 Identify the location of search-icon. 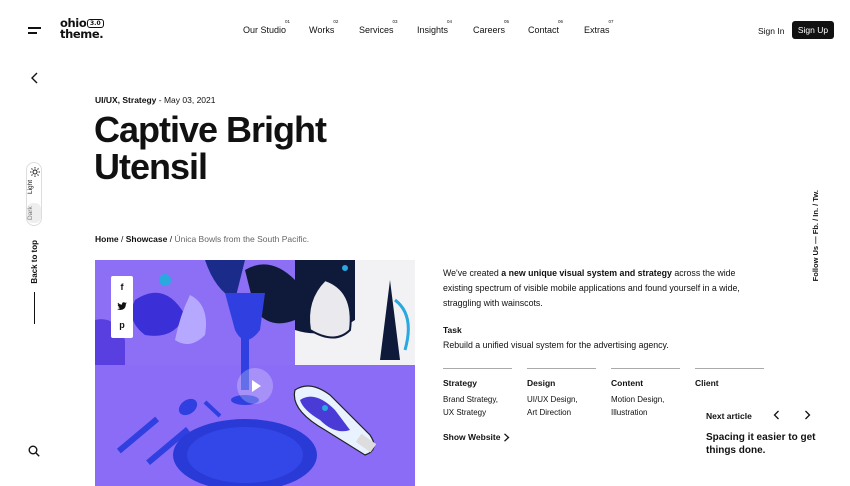
(34, 451).